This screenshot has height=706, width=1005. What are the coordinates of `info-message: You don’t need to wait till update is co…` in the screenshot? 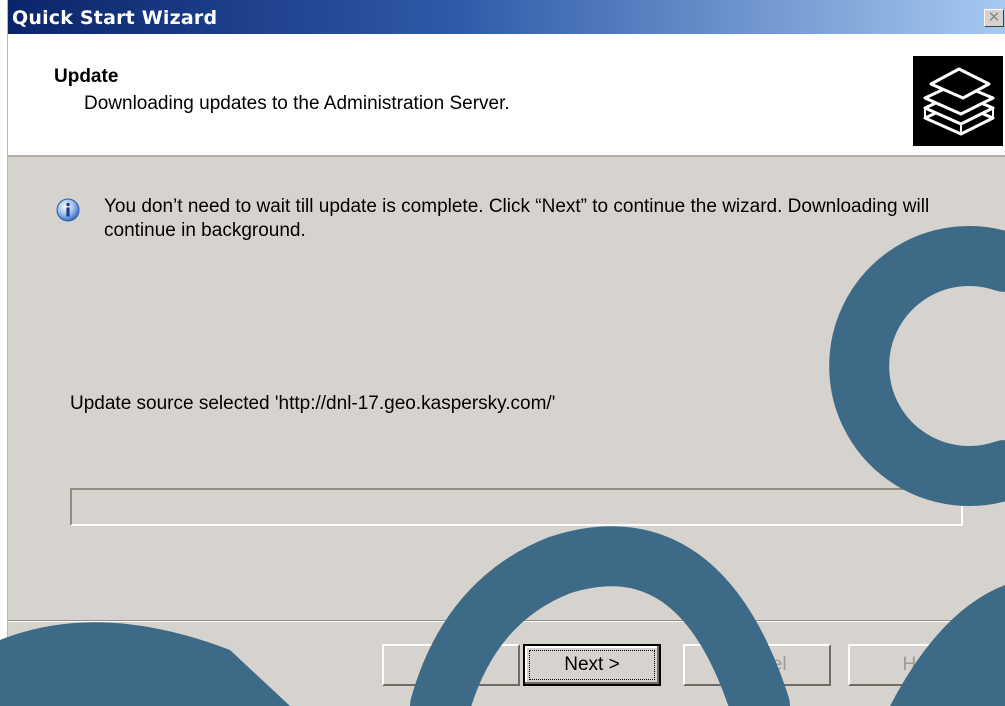 It's located at (517, 218).